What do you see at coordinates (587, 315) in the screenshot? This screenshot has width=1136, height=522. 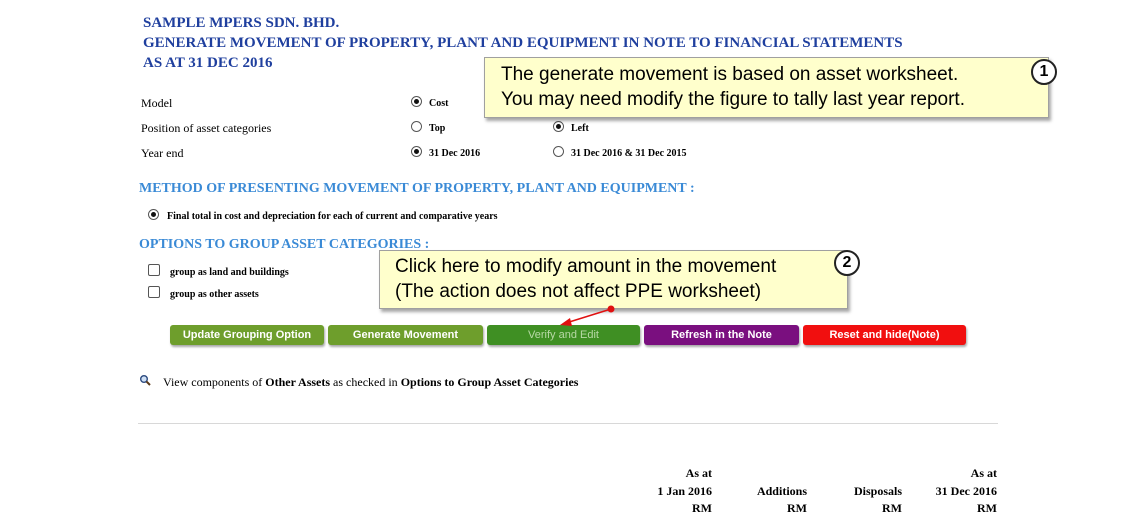 I see `pointer-arrow-icon` at bounding box center [587, 315].